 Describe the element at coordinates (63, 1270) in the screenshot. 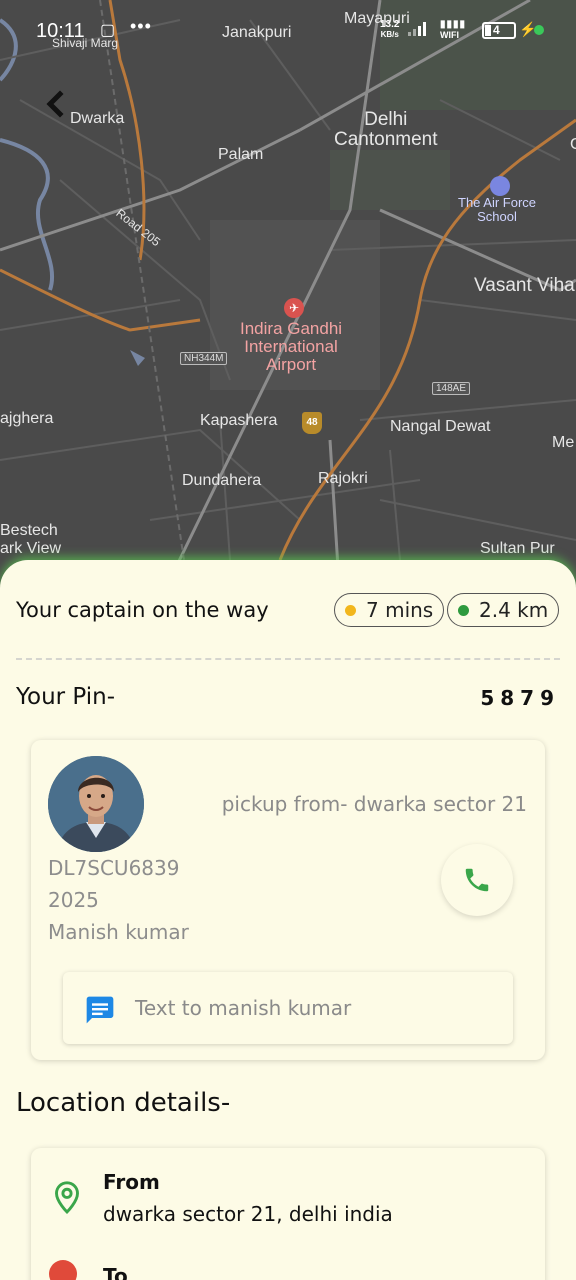

I see `drop-pin-icon` at that location.